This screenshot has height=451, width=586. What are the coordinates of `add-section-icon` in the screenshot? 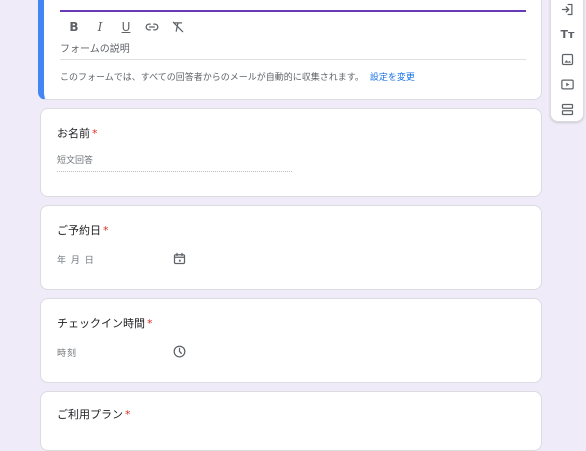 It's located at (567, 109).